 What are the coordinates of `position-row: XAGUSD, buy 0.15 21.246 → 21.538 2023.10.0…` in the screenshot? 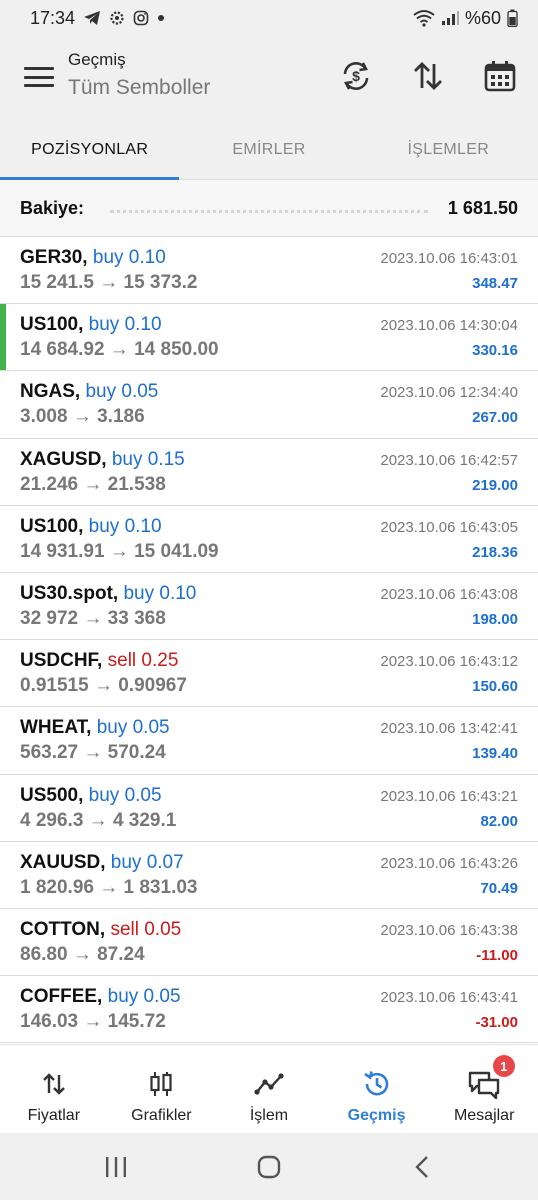 It's located at (269, 472).